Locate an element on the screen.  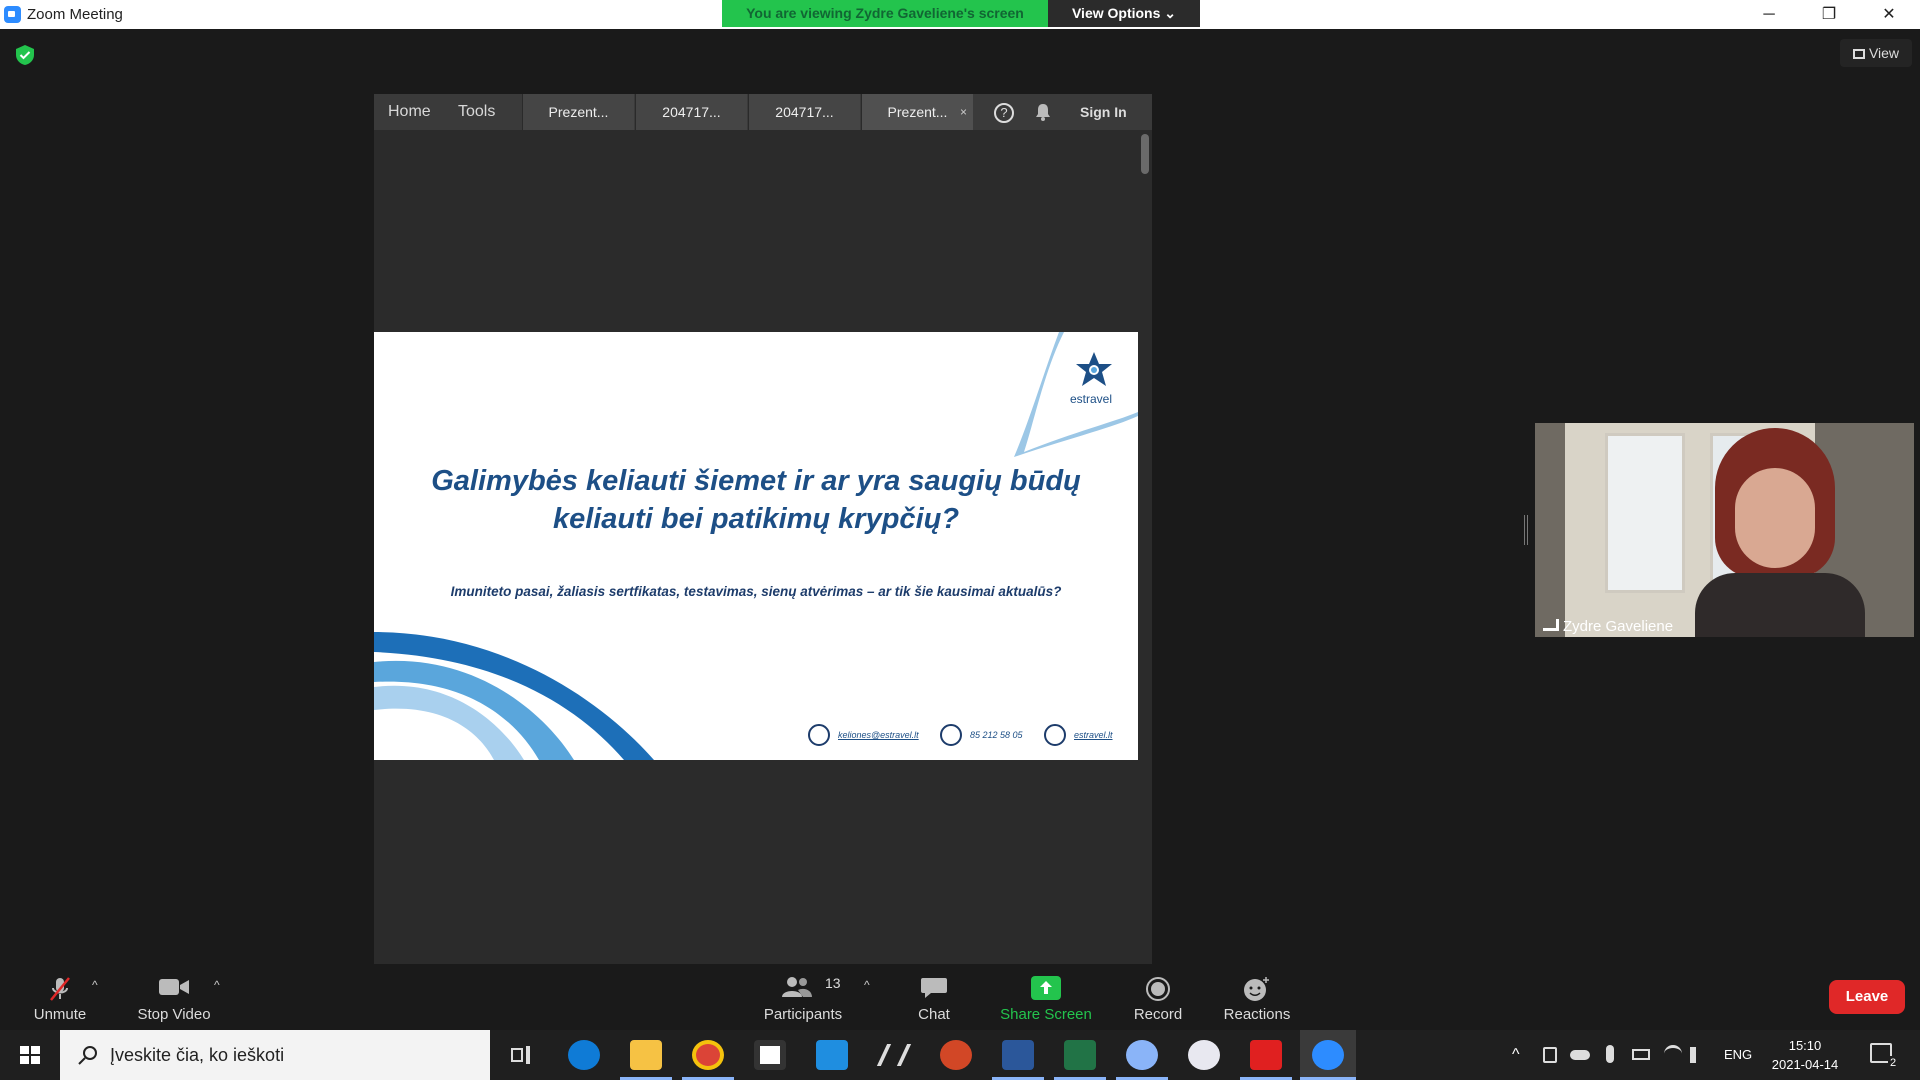
panel-resize-handle is located at coordinates (1526, 530).